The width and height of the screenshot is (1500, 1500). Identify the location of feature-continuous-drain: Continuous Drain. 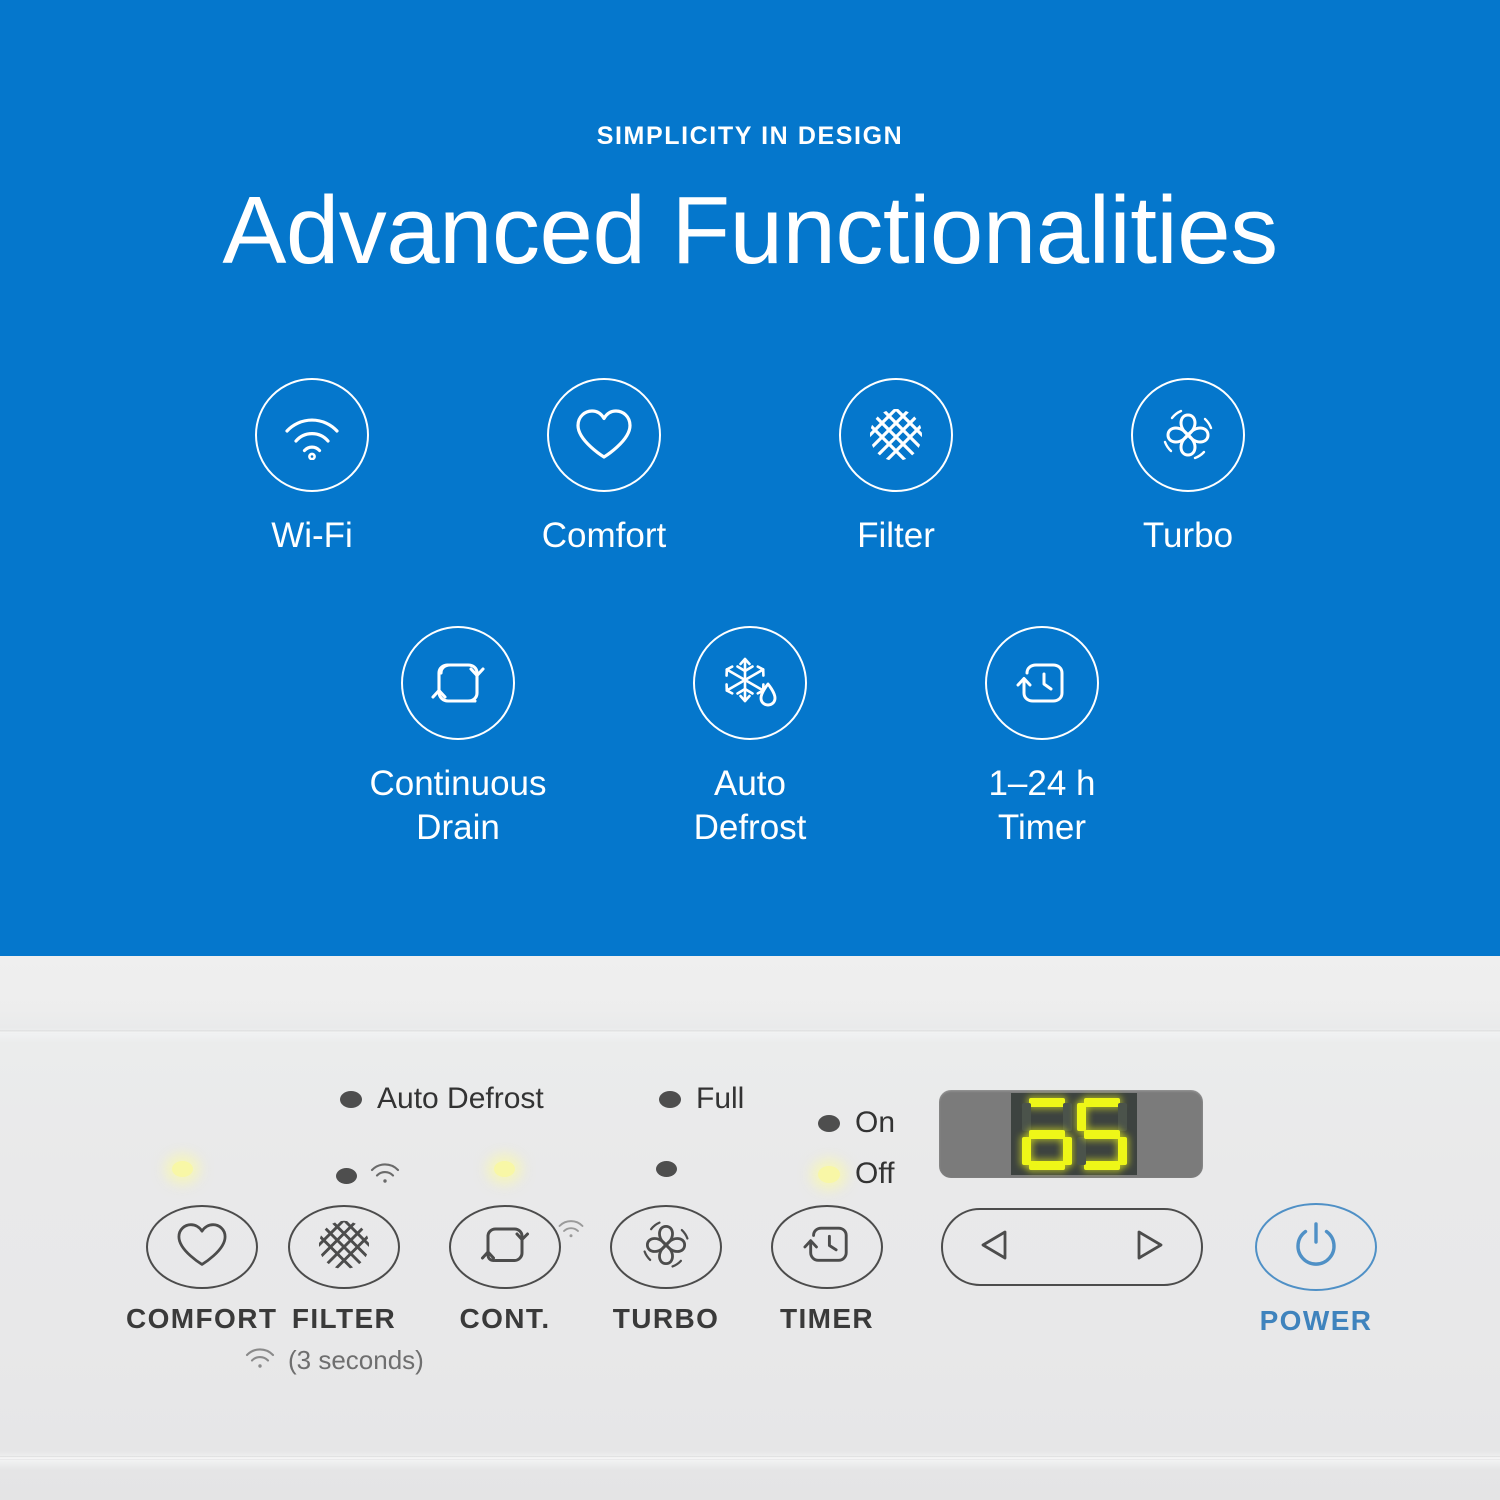
(458, 738).